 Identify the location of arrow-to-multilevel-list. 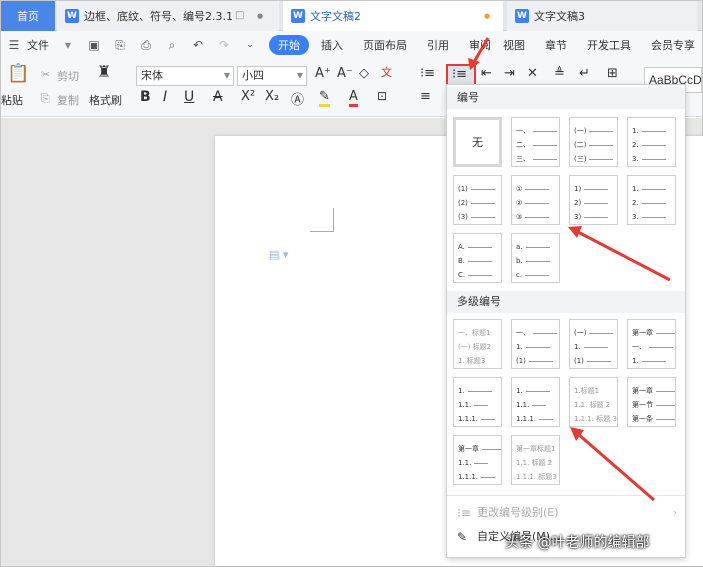
(616, 467).